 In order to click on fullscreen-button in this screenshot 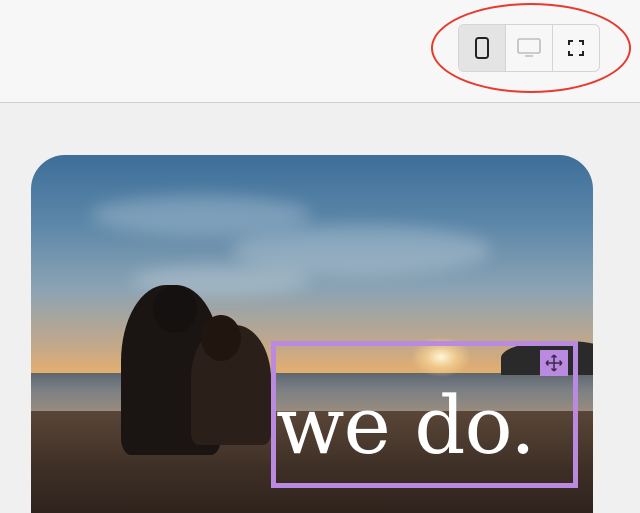, I will do `click(576, 48)`.